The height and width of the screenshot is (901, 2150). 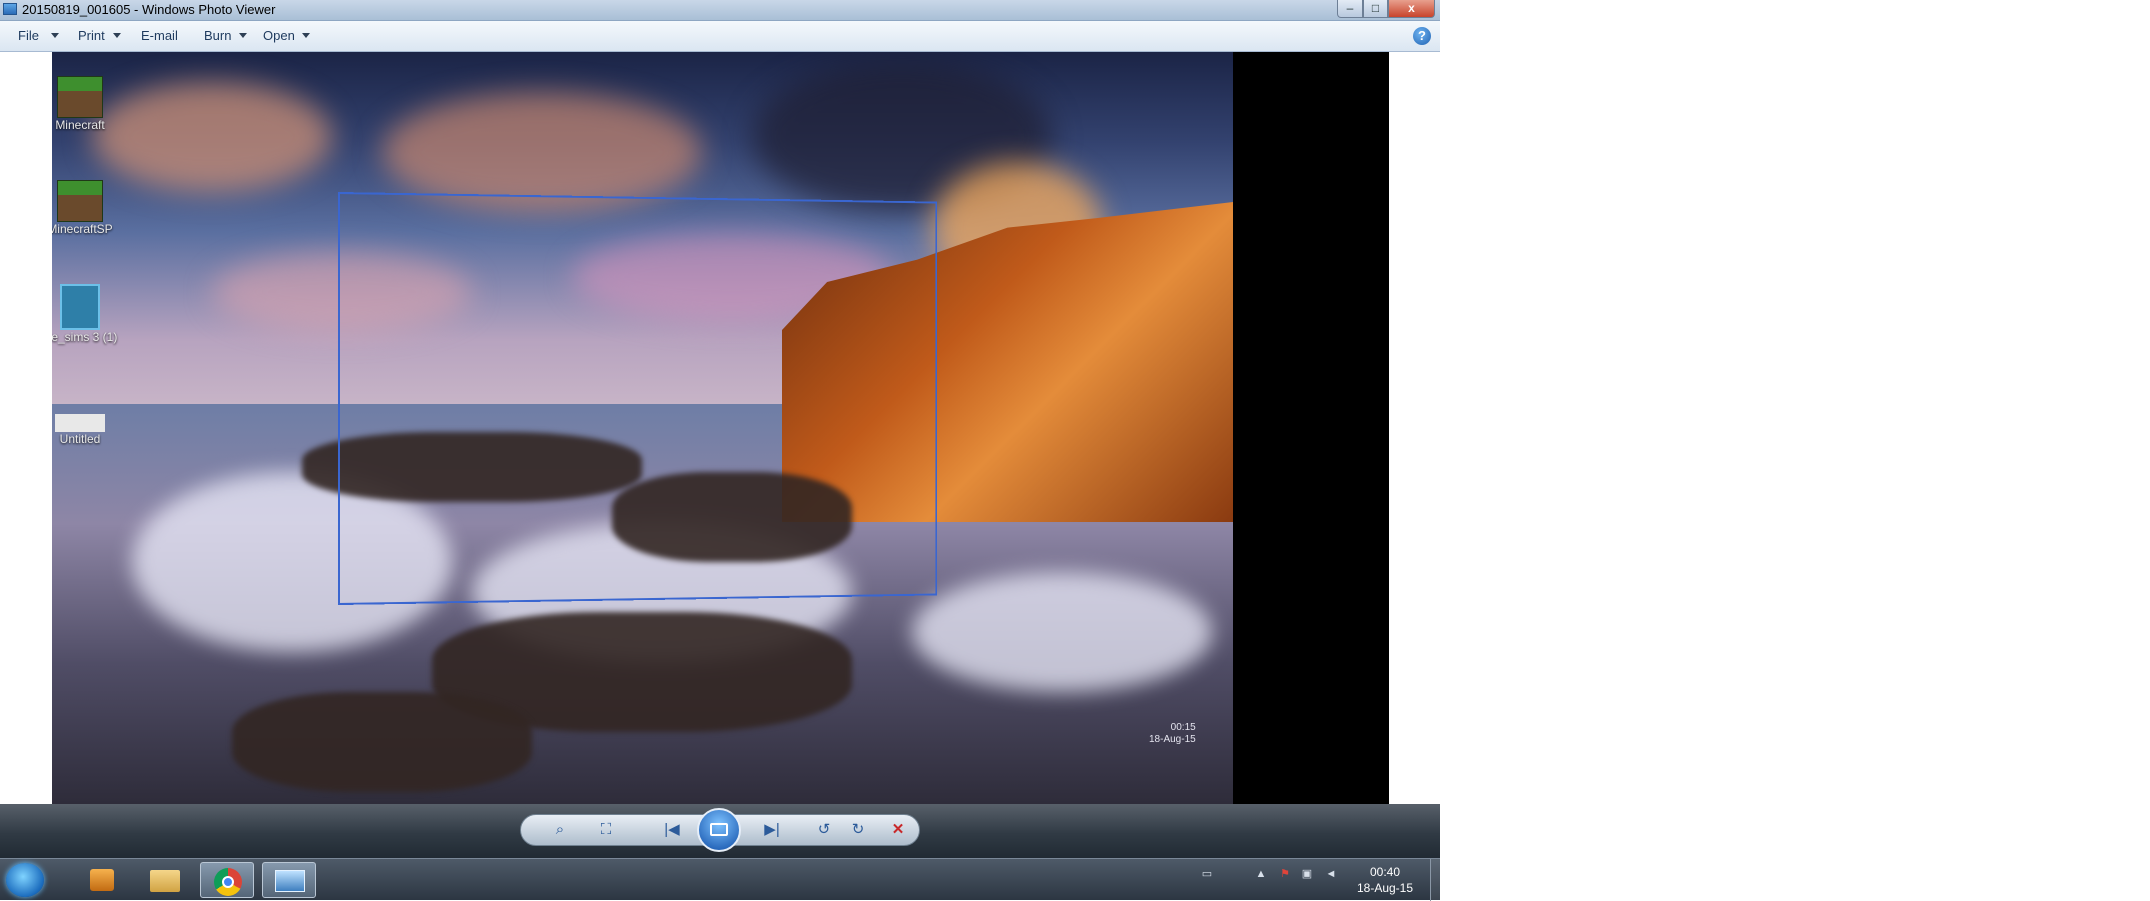 What do you see at coordinates (772, 830) in the screenshot?
I see `next-button: ▶|` at bounding box center [772, 830].